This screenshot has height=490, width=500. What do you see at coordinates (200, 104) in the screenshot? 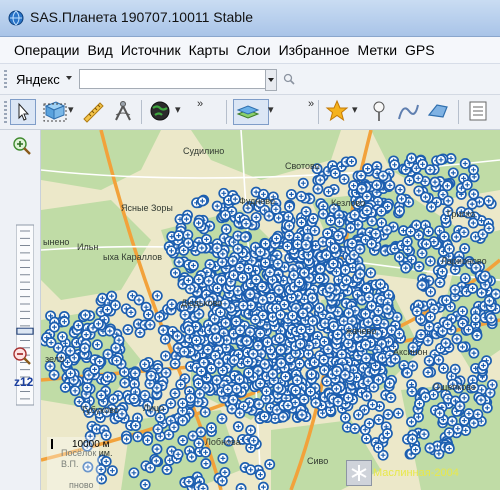
I see `toolbar-overflow-icon: »` at bounding box center [200, 104].